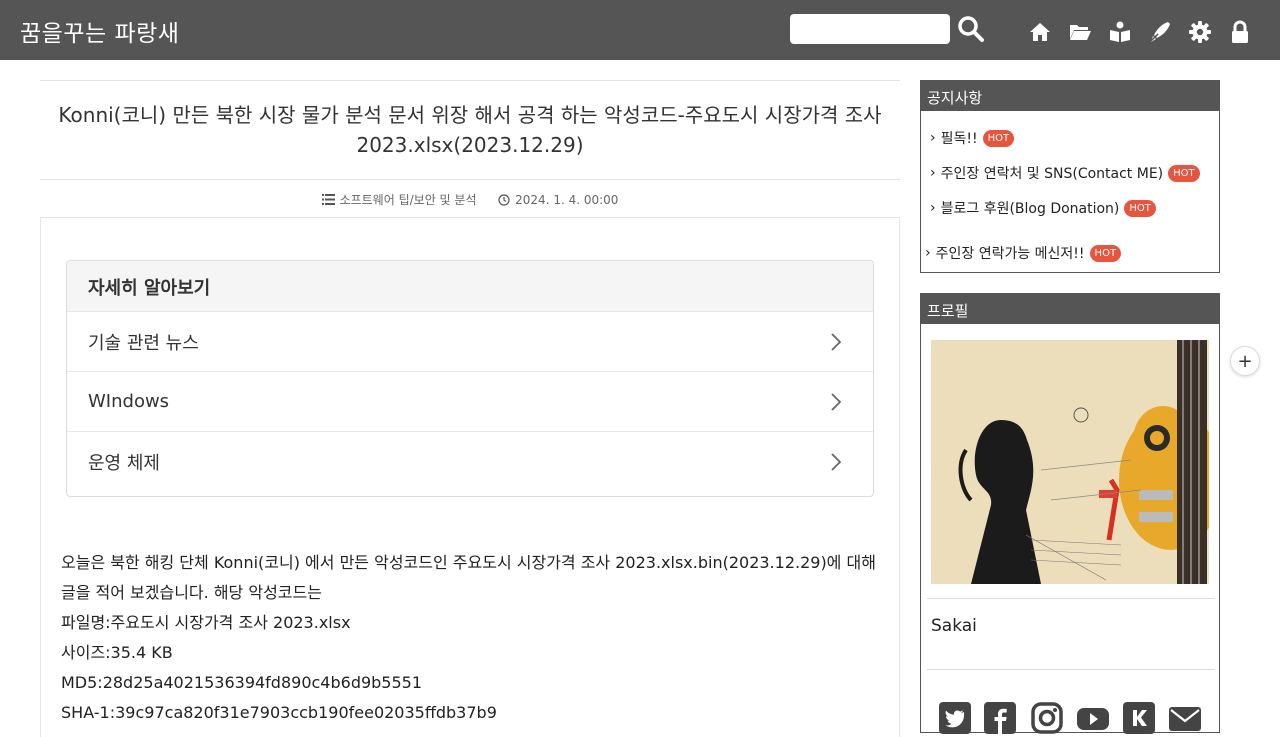 The image size is (1280, 737). Describe the element at coordinates (99, 31) in the screenshot. I see `site-title: 꿈을꾸는 파랑새` at that location.